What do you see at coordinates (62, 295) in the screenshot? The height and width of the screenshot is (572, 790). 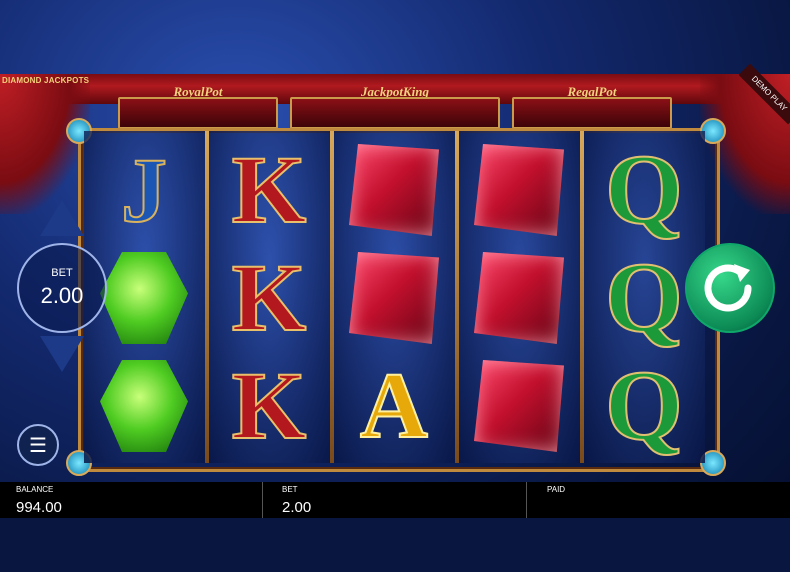 I see `bet-value: 2.00` at bounding box center [62, 295].